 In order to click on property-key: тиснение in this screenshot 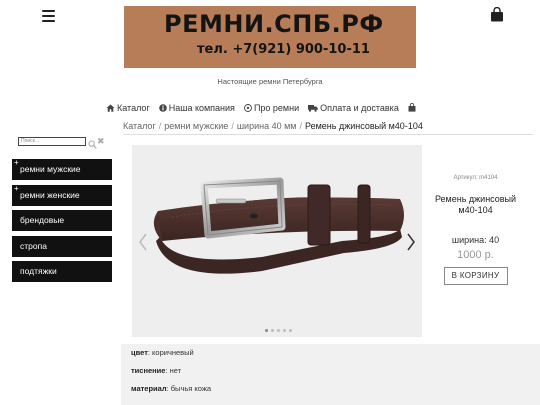, I will do `click(148, 370)`.